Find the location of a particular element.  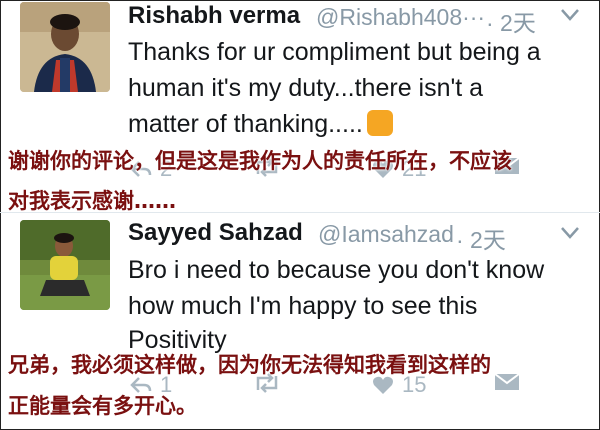

tweet-text-line: Bro i need to because you don't know is located at coordinates (336, 270).